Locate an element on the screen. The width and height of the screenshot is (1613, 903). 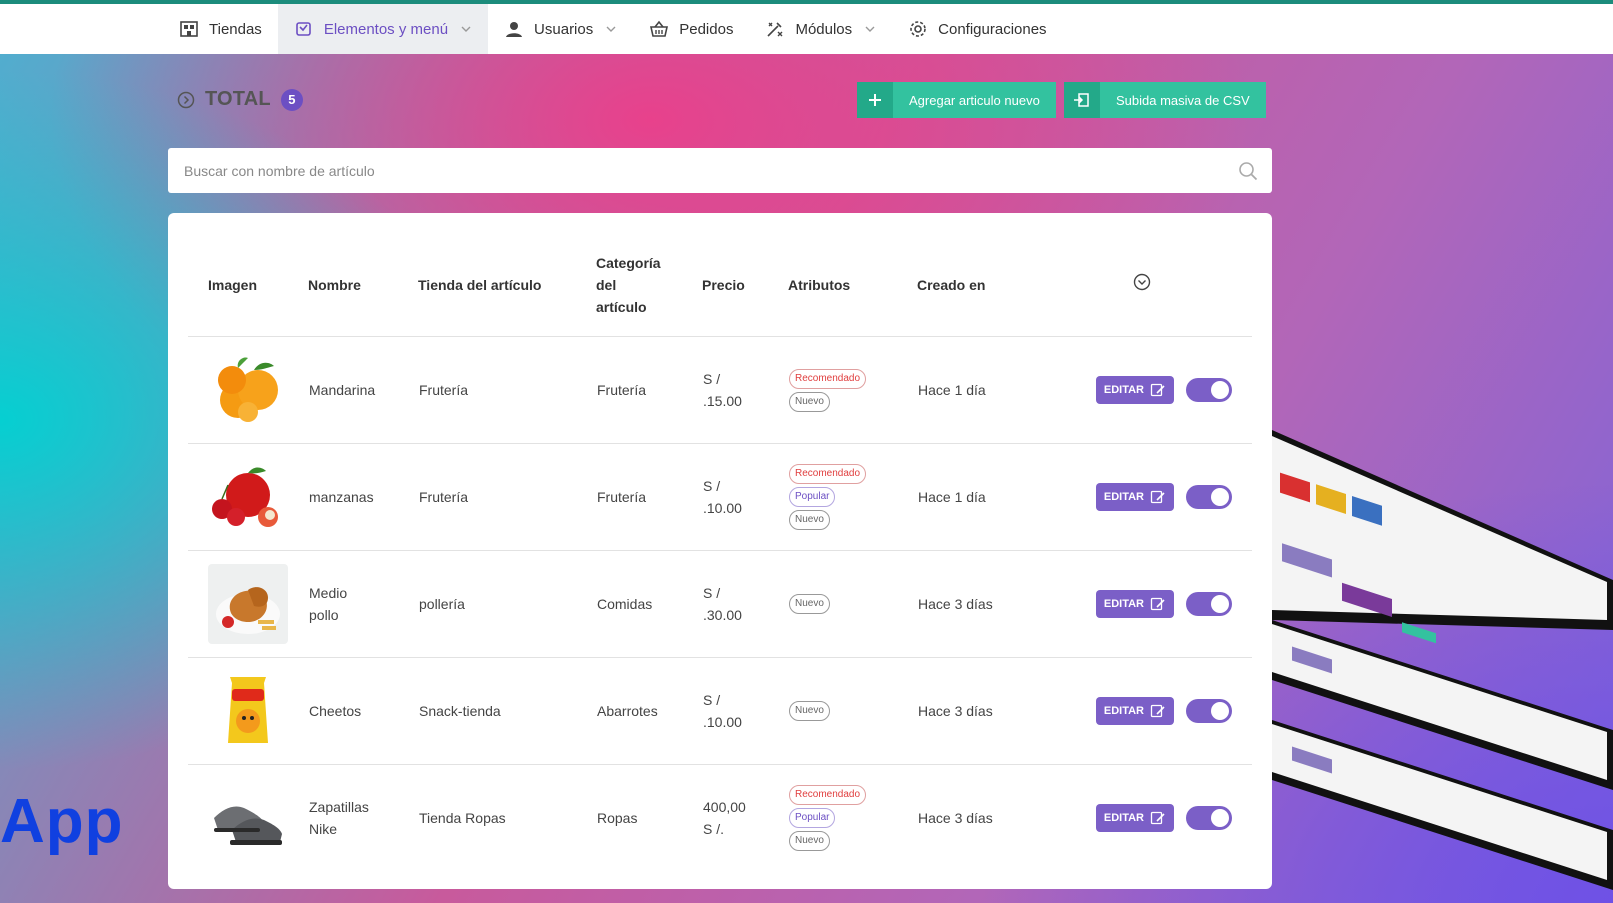
watermark-text: App is located at coordinates (62, 821).